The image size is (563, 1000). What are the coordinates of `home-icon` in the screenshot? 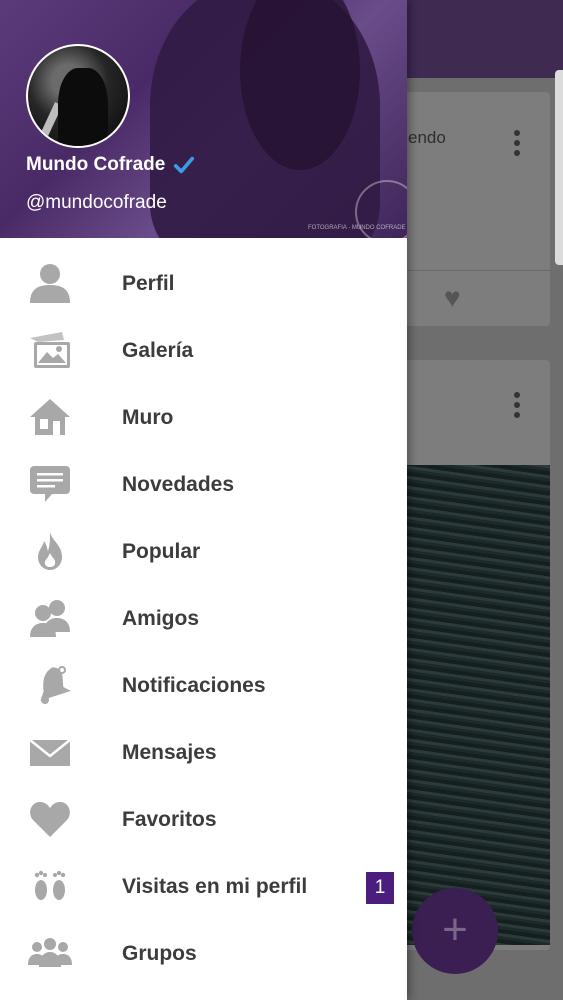 It's located at (50, 417).